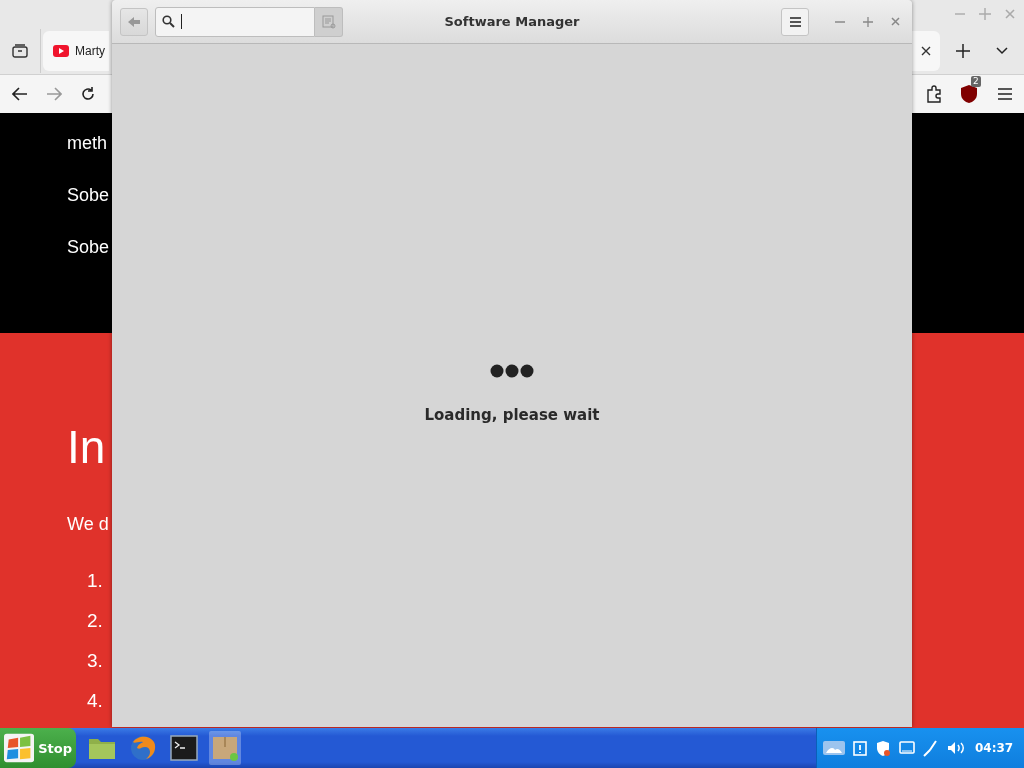 This screenshot has width=1024, height=768. I want to click on tab-close-button, so click(926, 51).